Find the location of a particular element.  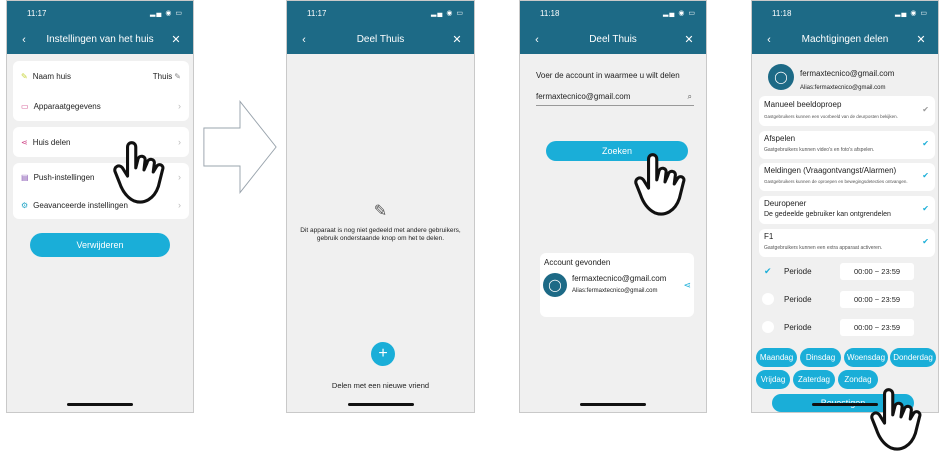

search-input: fermaxtecnico@gmail.com ⌕ is located at coordinates (615, 97).